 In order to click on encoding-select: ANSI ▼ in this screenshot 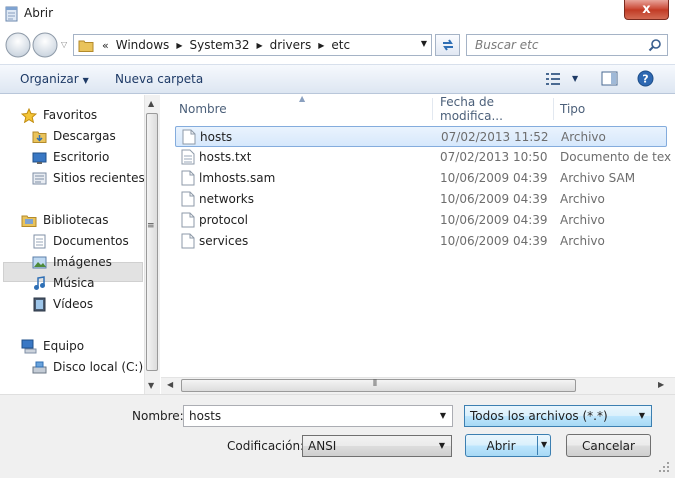, I will do `click(377, 446)`.